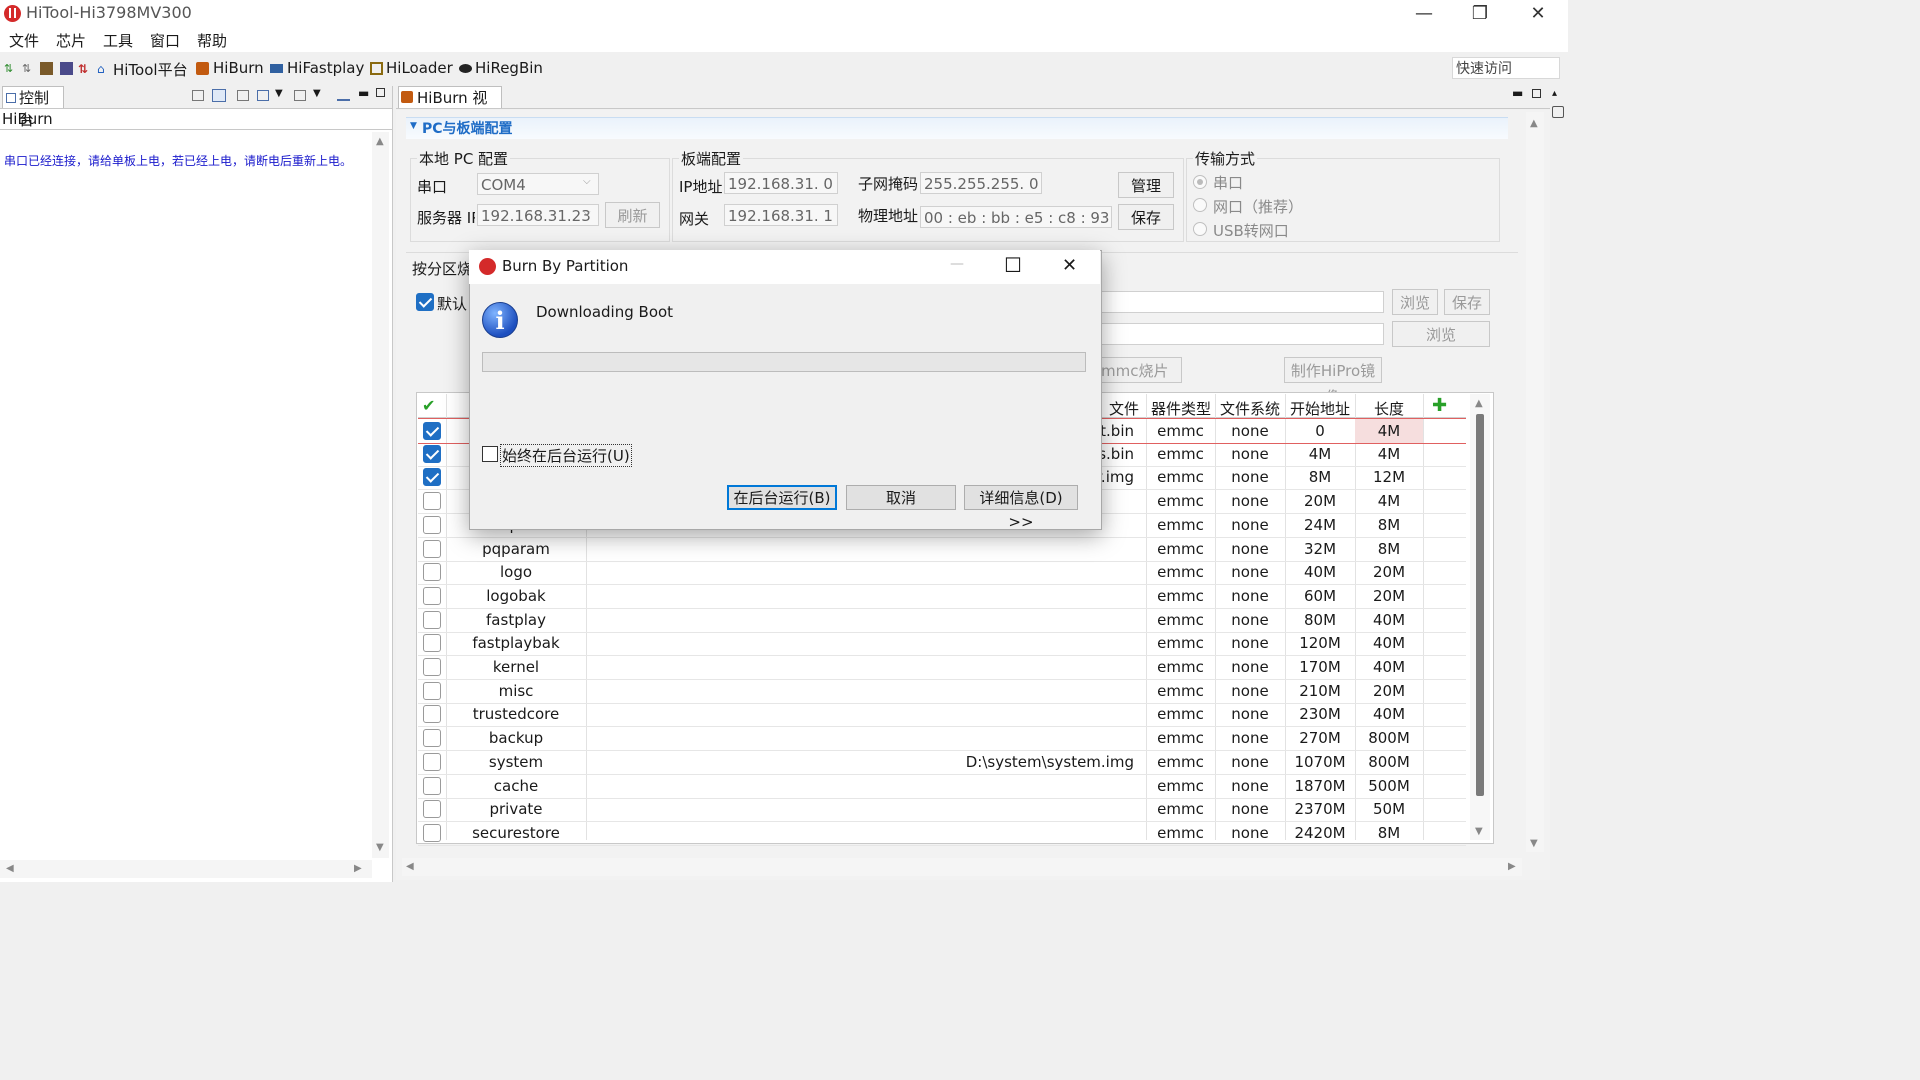 The width and height of the screenshot is (1920, 1080). I want to click on dialog-minimize-button: —, so click(957, 264).